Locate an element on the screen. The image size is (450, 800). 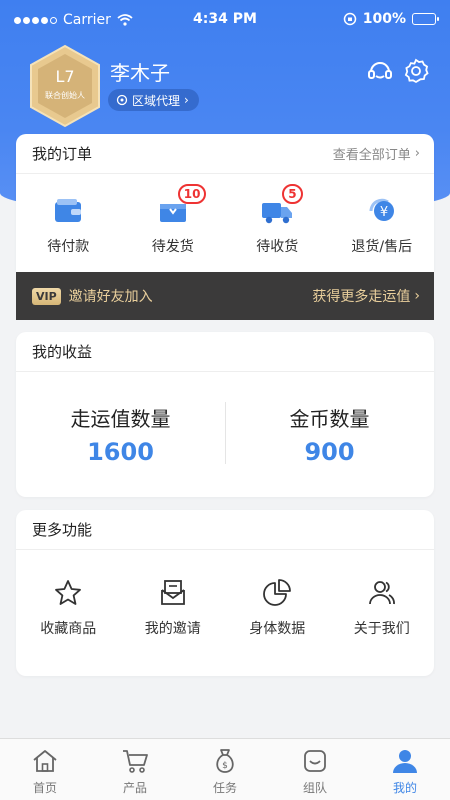
feature-invitations: 我的邀请 is located at coordinates (173, 613).